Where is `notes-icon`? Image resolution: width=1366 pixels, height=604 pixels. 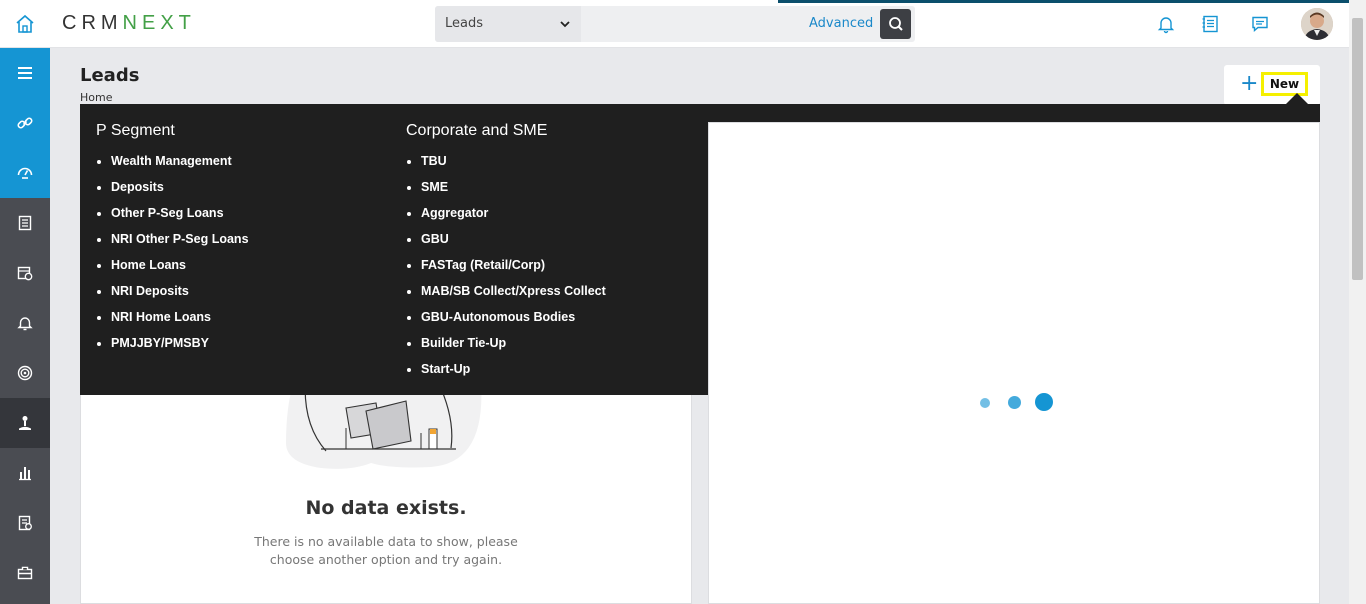 notes-icon is located at coordinates (25, 223).